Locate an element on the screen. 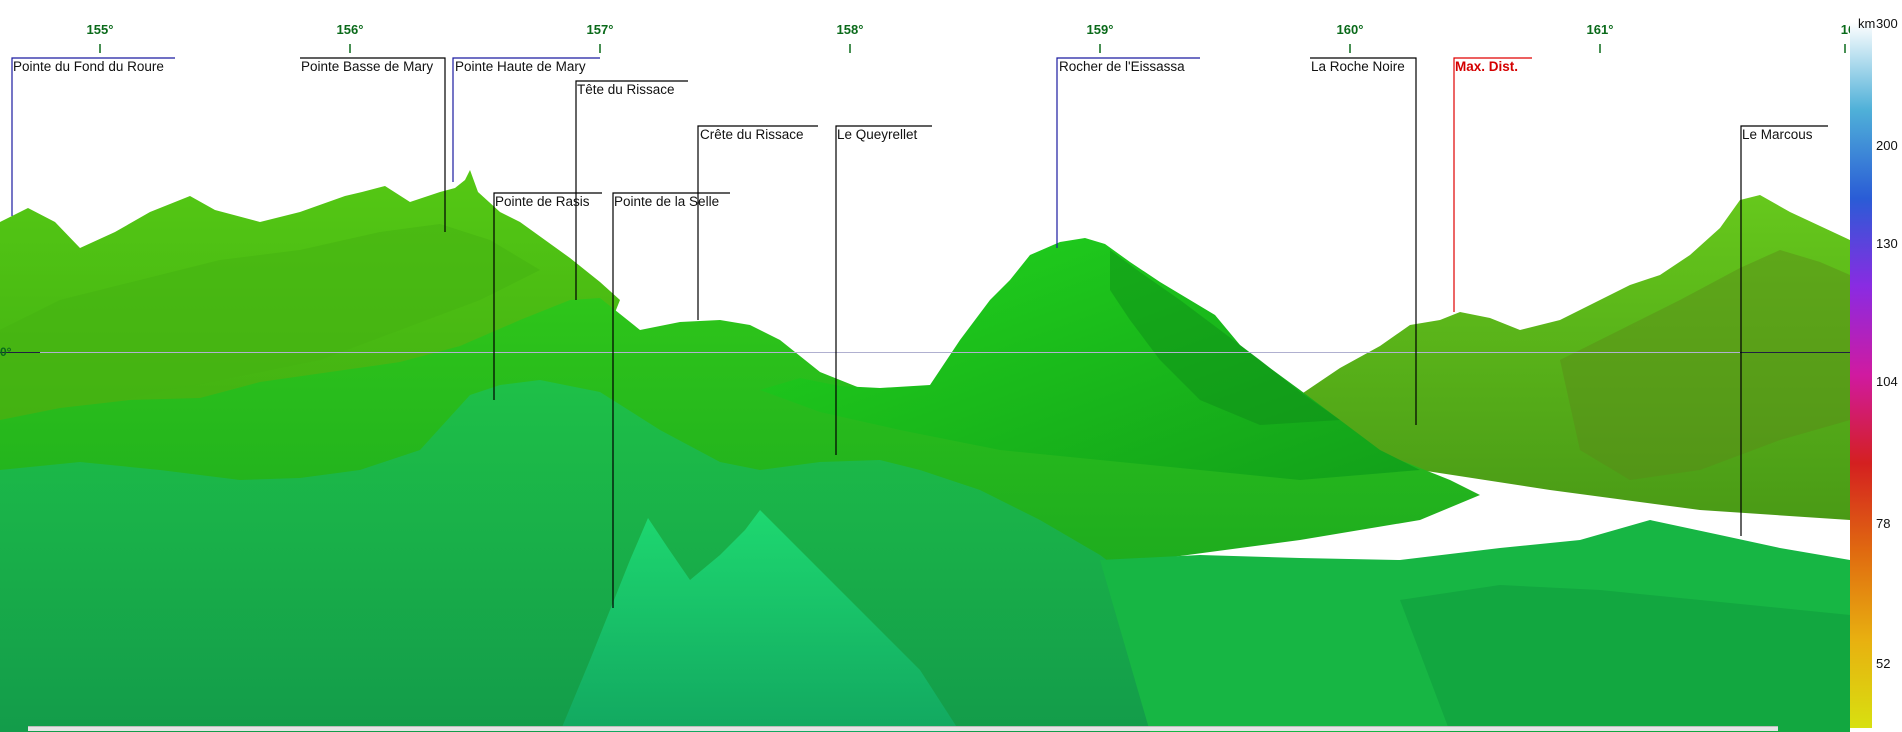 Image resolution: width=1902 pixels, height=732 pixels. peak-label-queyrellet: Le Queyrellet is located at coordinates (877, 135).